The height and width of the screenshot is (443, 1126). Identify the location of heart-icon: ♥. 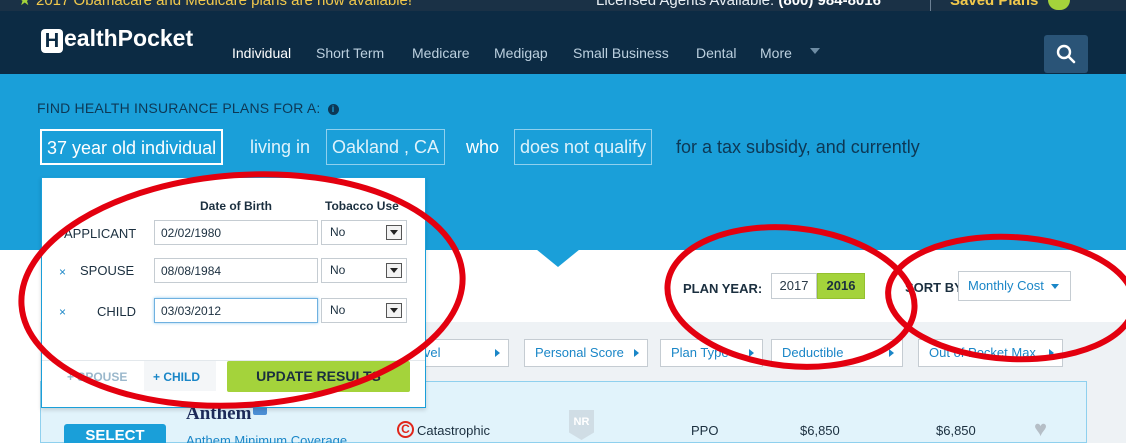
(1040, 429).